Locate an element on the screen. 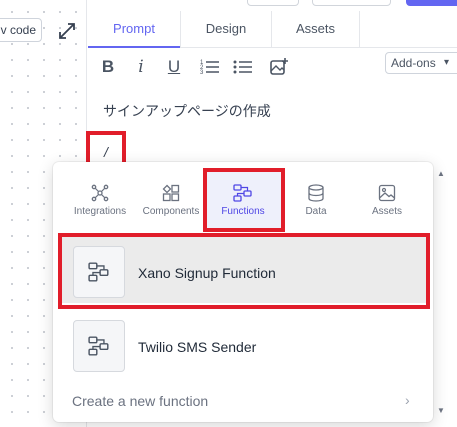  addons-dropdown: Add-ons ▾ is located at coordinates (421, 63).